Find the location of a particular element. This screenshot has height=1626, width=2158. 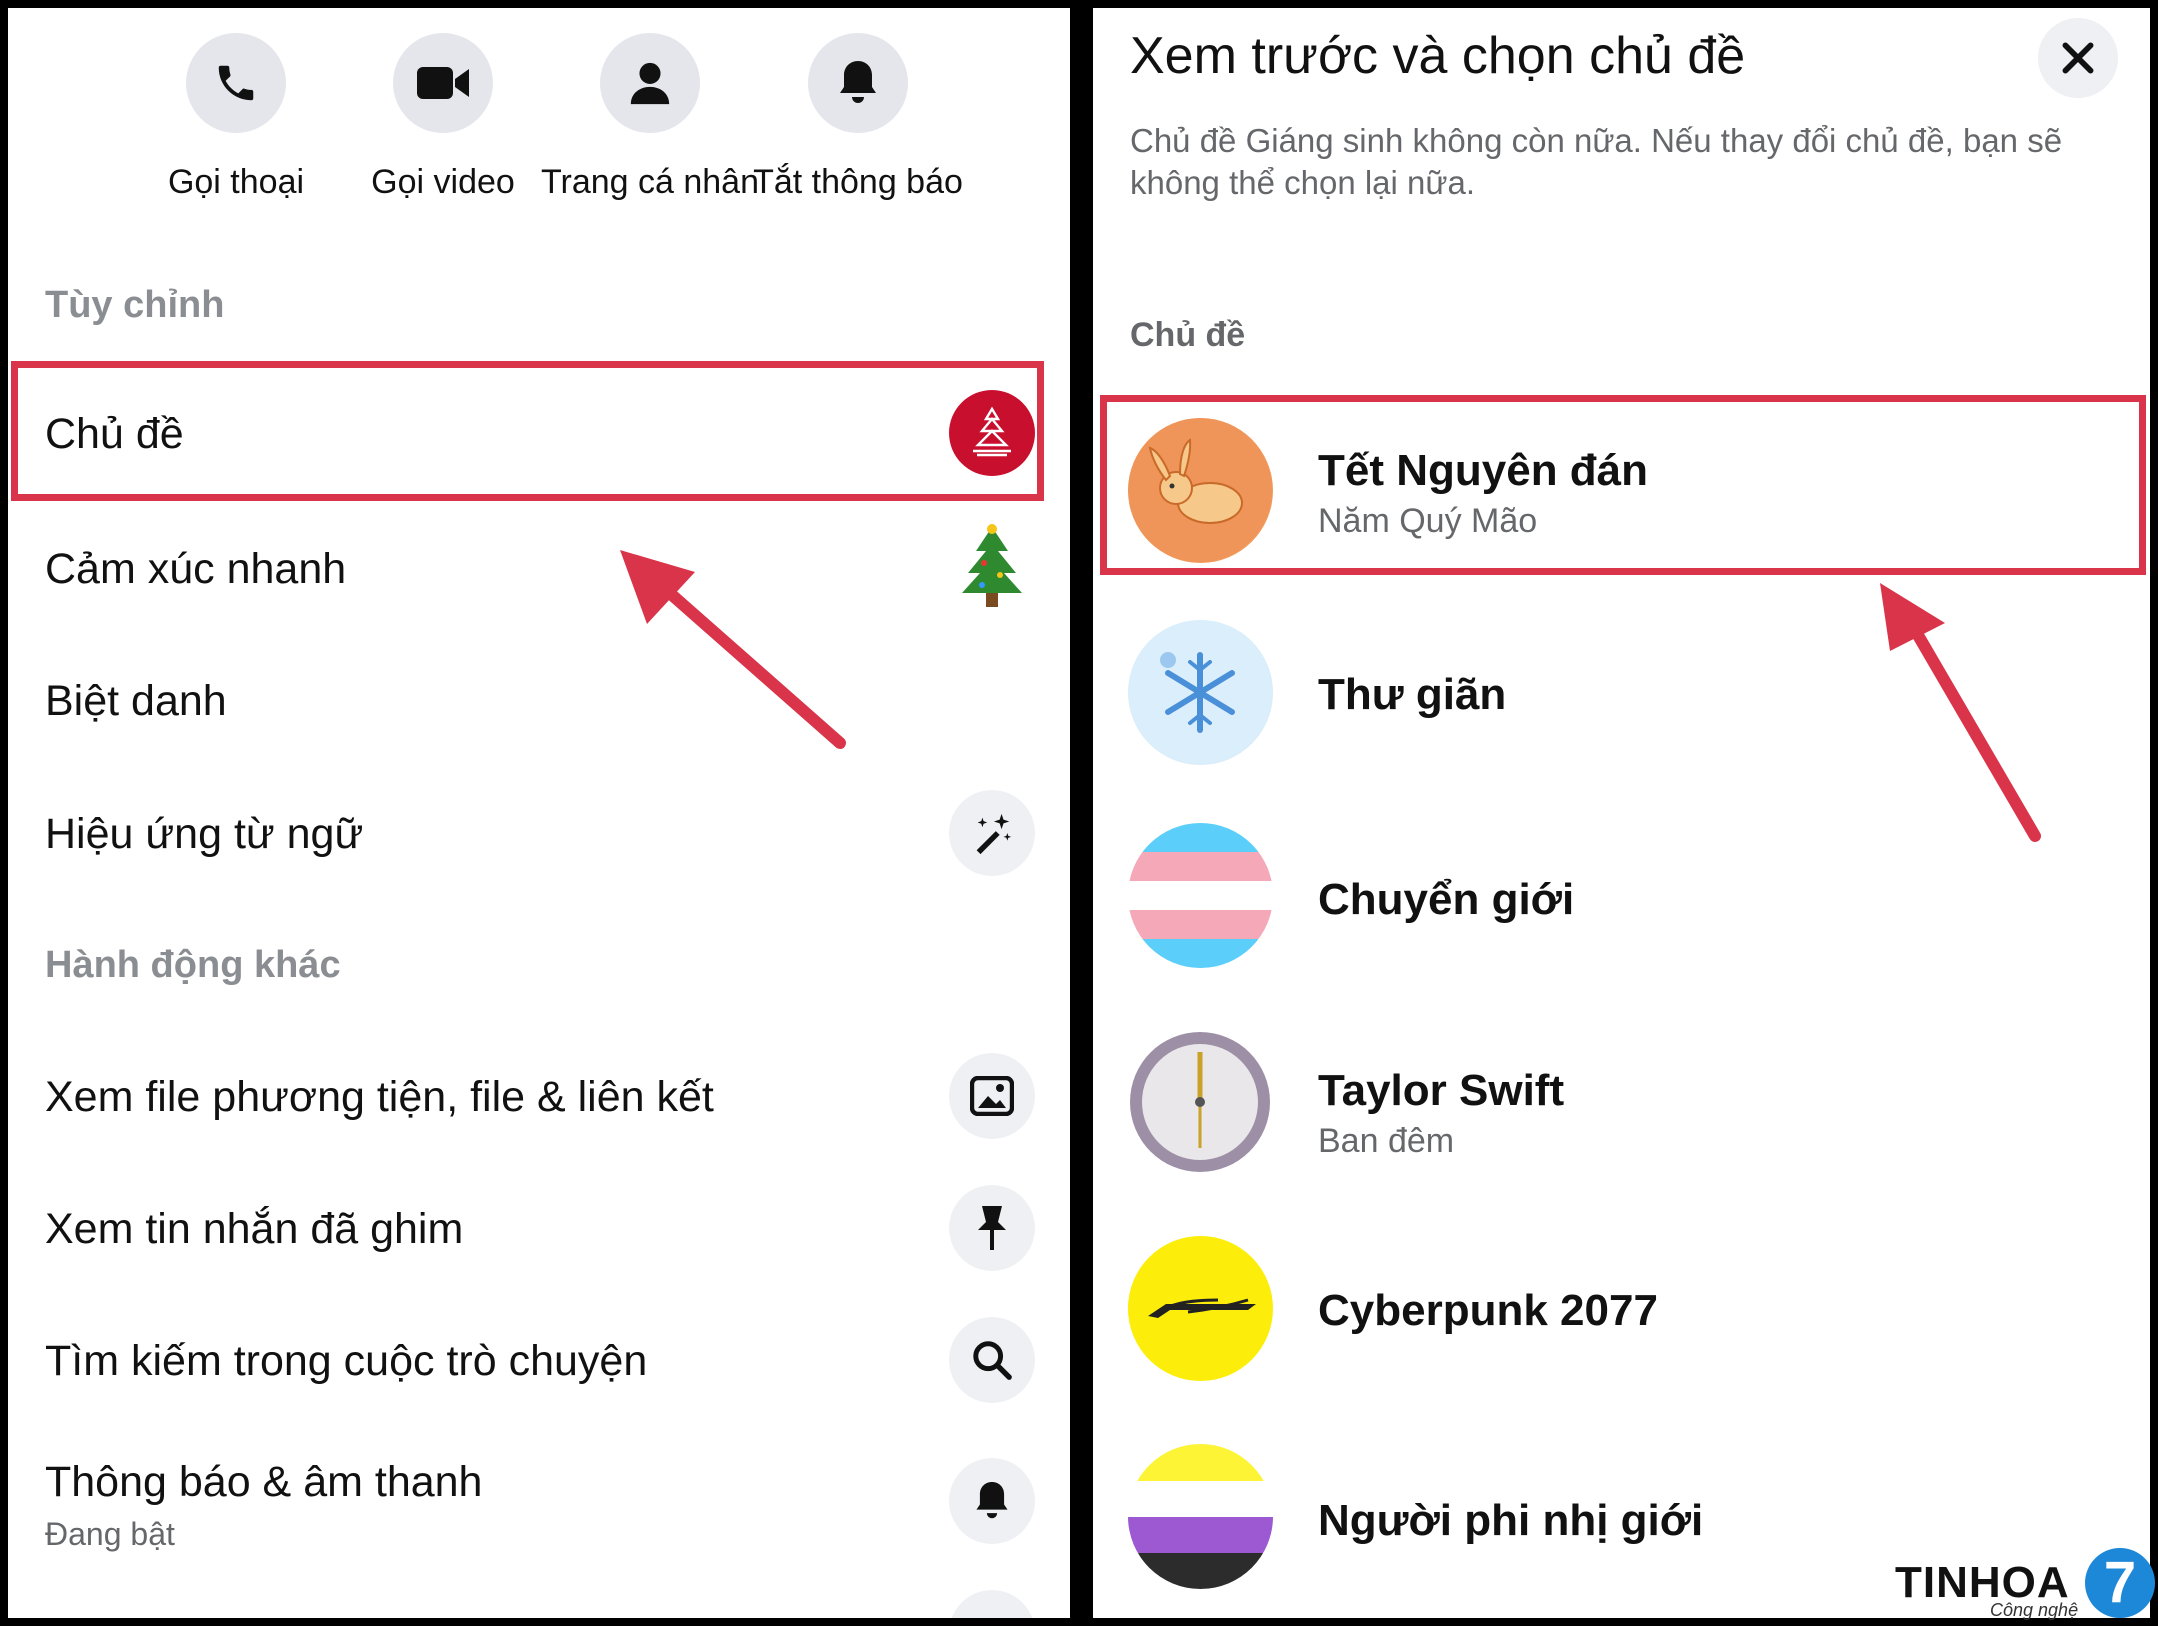

video-label: Gọi video is located at coordinates (443, 182).